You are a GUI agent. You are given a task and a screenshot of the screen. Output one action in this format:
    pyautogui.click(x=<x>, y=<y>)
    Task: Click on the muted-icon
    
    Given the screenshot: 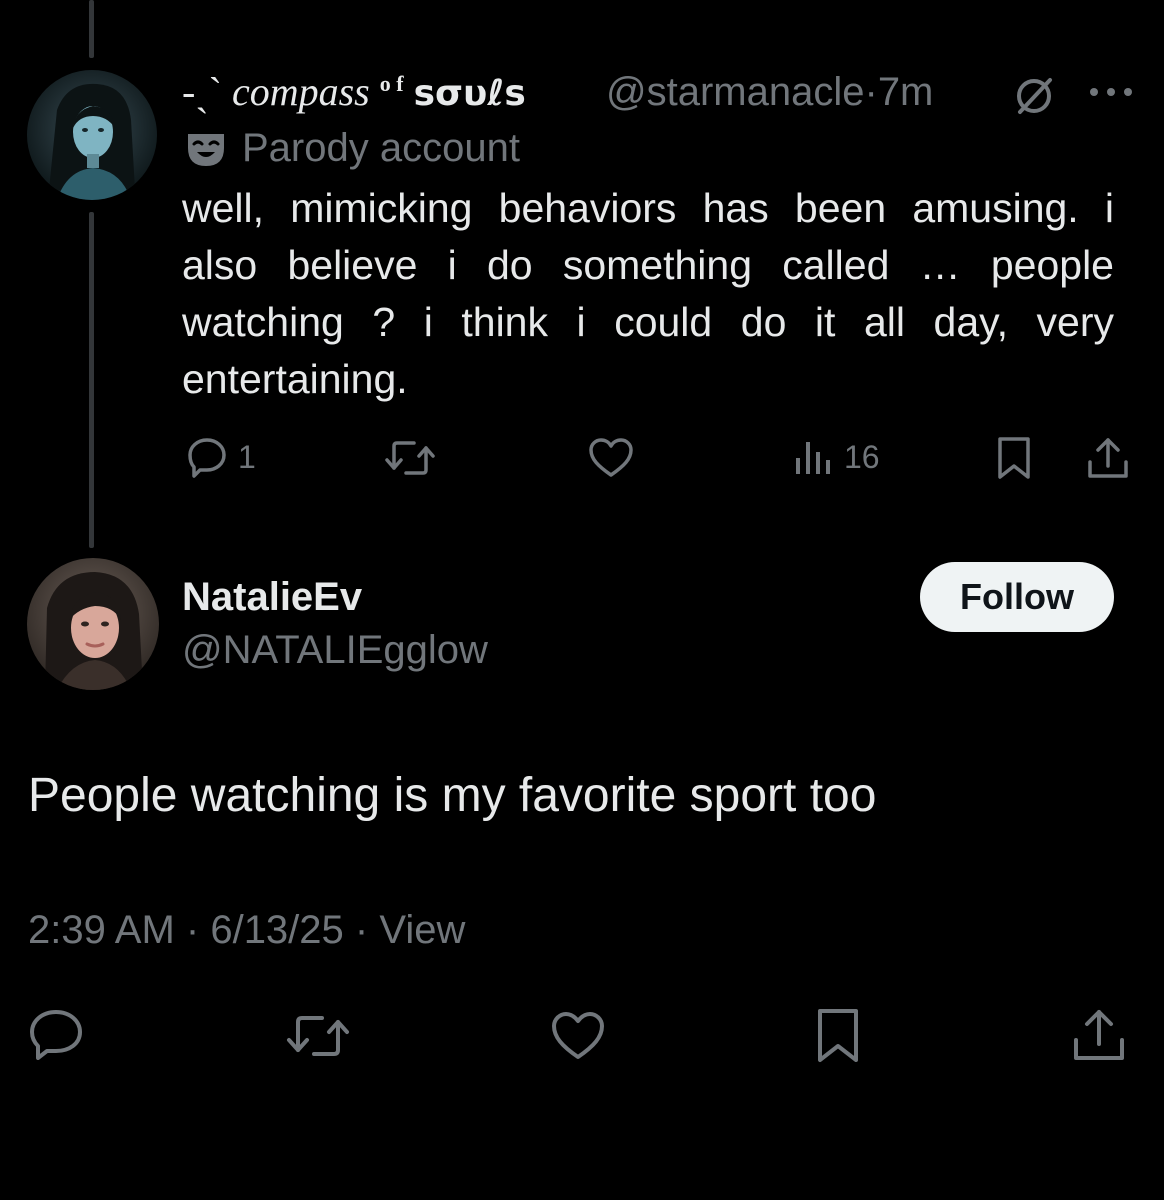 What is the action you would take?
    pyautogui.click(x=1034, y=96)
    